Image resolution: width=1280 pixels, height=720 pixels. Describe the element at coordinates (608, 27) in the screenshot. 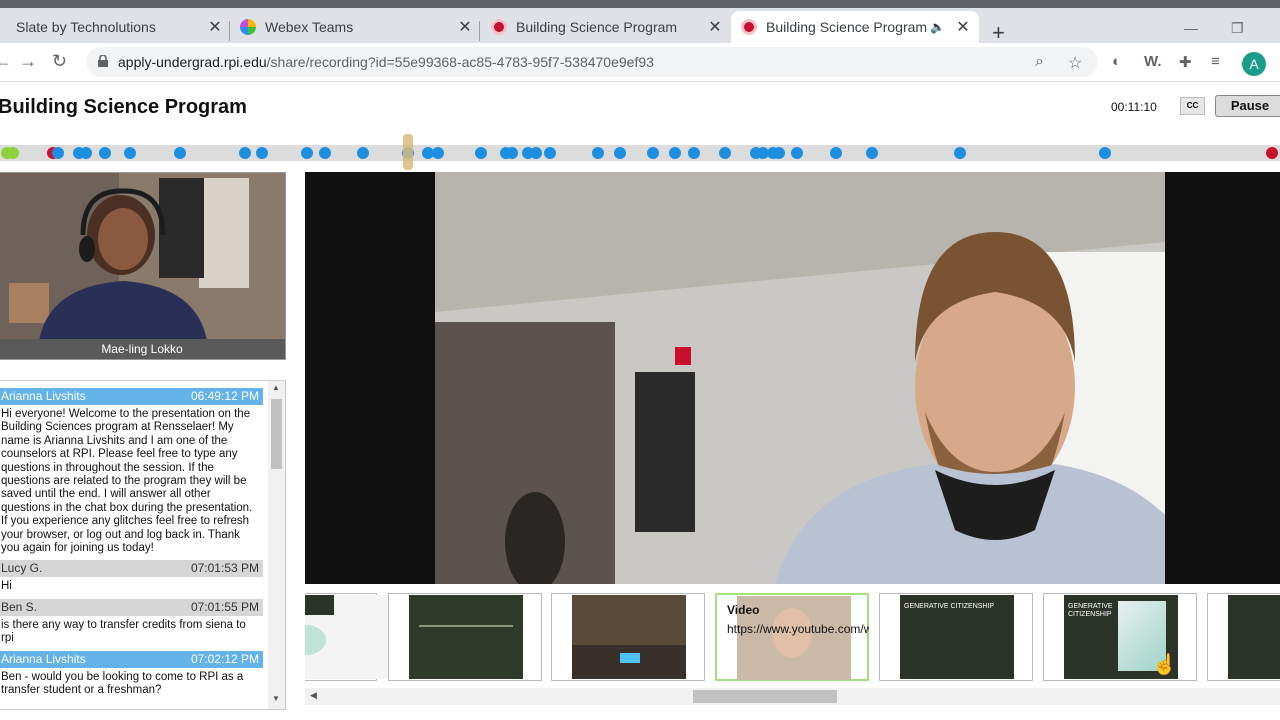

I see `tab-building-science-1: Building Science Program ✕` at that location.